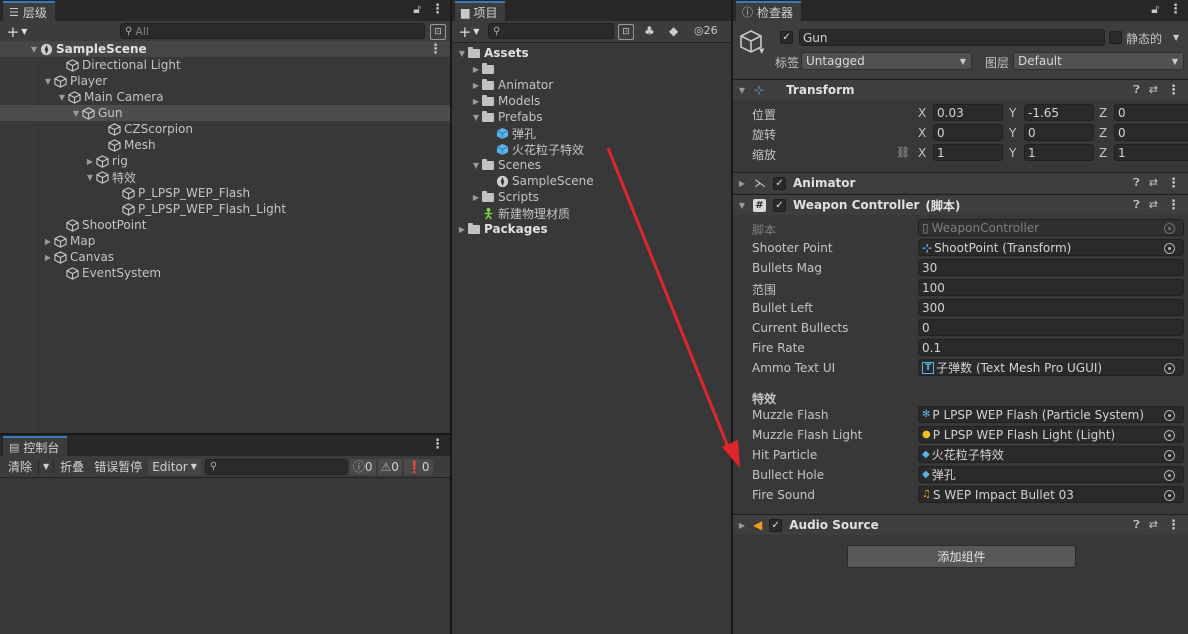 The height and width of the screenshot is (634, 1188). I want to click on rotation-y-field: 0, so click(1059, 132).